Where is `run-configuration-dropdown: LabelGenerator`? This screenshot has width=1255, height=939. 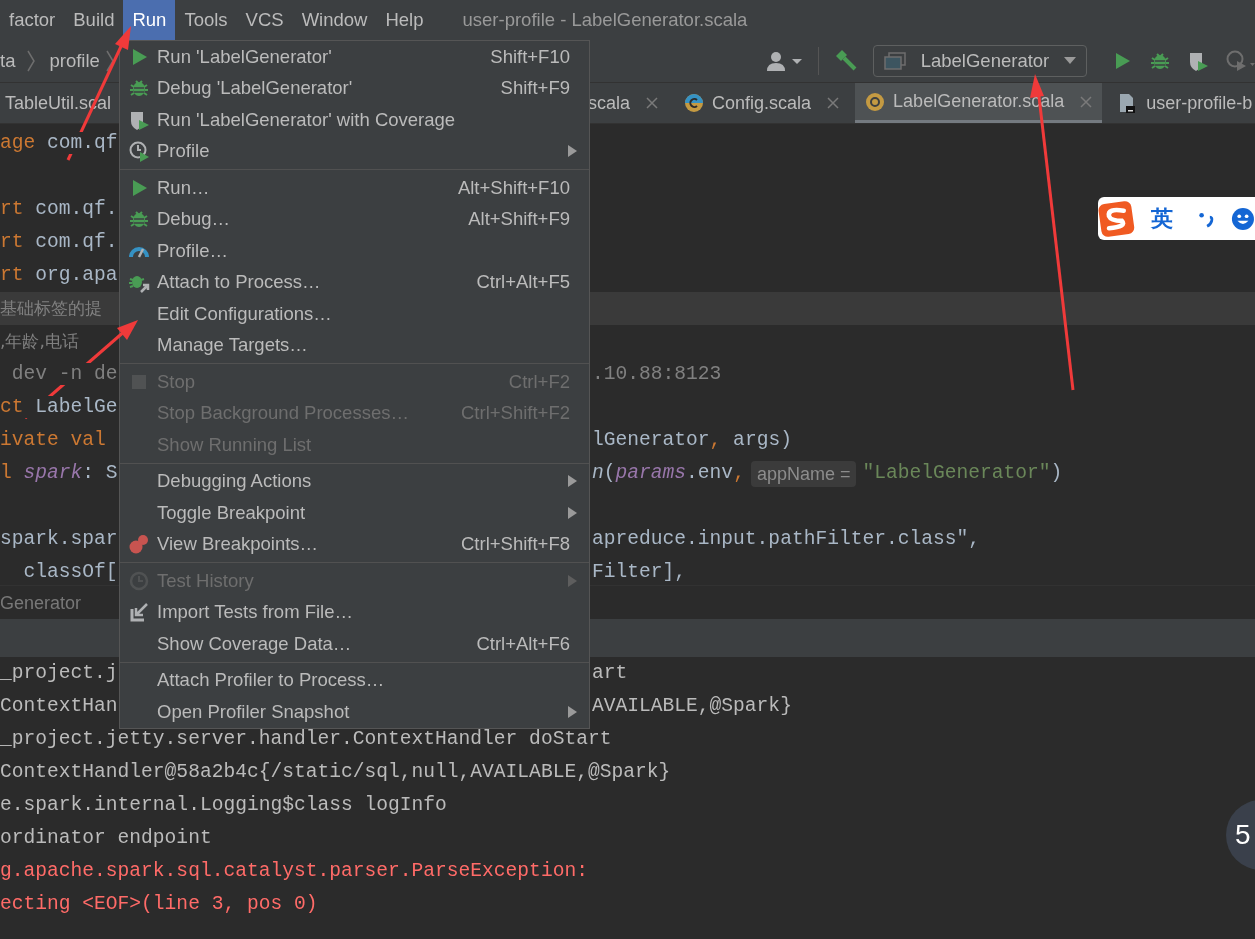 run-configuration-dropdown: LabelGenerator is located at coordinates (980, 61).